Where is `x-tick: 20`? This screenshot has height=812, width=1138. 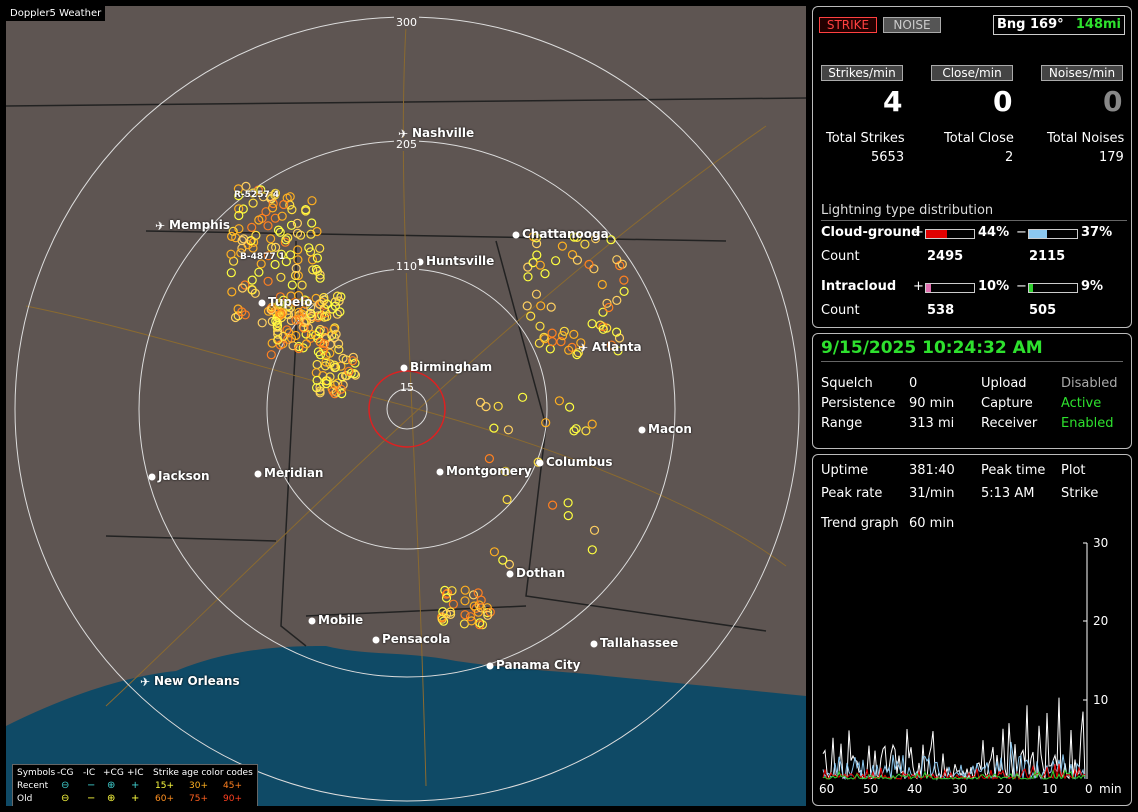
x-tick: 20 is located at coordinates (1005, 789).